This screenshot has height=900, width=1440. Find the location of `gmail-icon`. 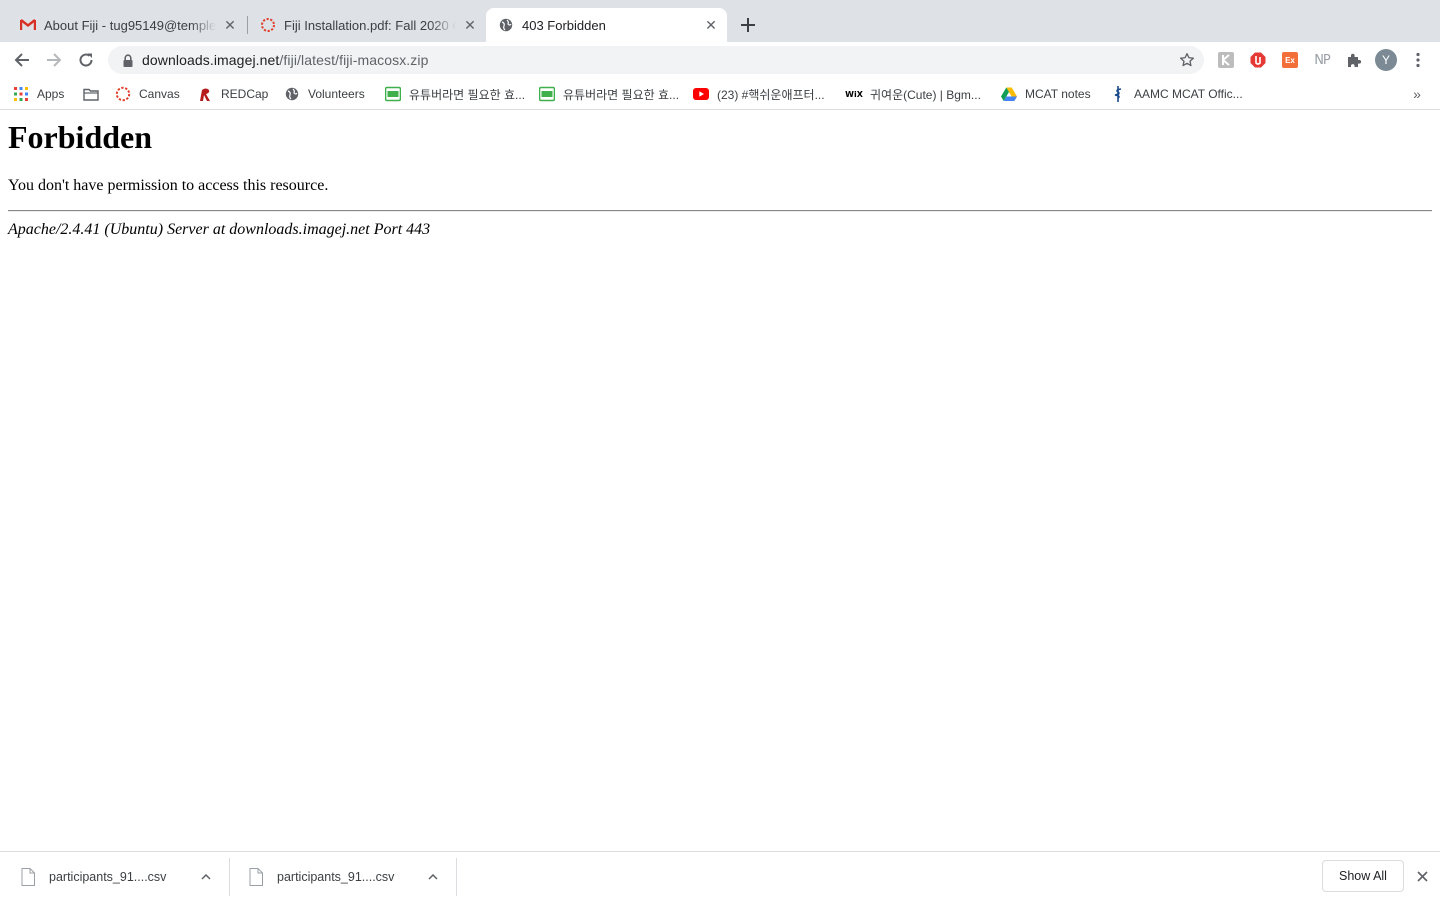

gmail-icon is located at coordinates (28, 25).